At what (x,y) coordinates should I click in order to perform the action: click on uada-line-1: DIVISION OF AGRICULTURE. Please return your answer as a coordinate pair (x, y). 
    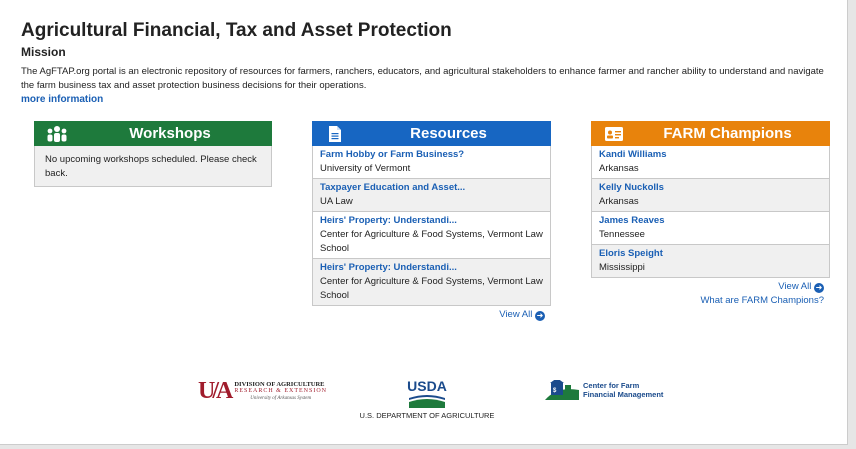
    Looking at the image, I should click on (279, 384).